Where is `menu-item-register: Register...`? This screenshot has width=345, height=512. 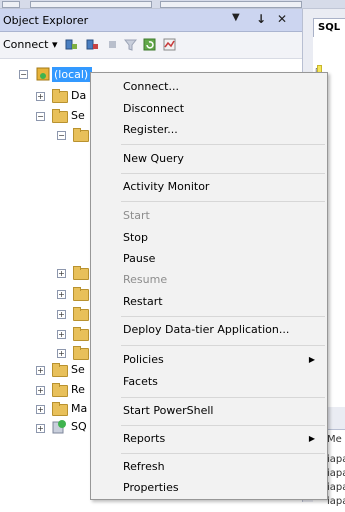
menu-item-register: Register... is located at coordinates (209, 130).